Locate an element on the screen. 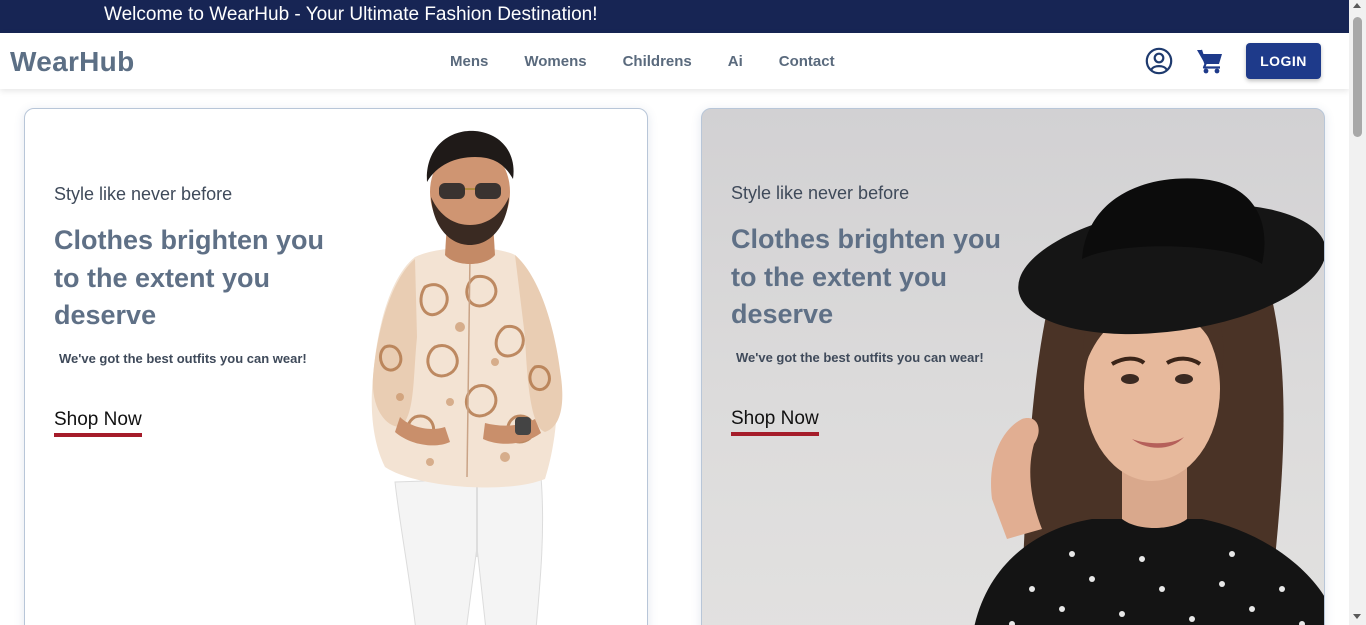 This screenshot has width=1366, height=625. scroll-down-arrow-icon is located at coordinates (1357, 616).